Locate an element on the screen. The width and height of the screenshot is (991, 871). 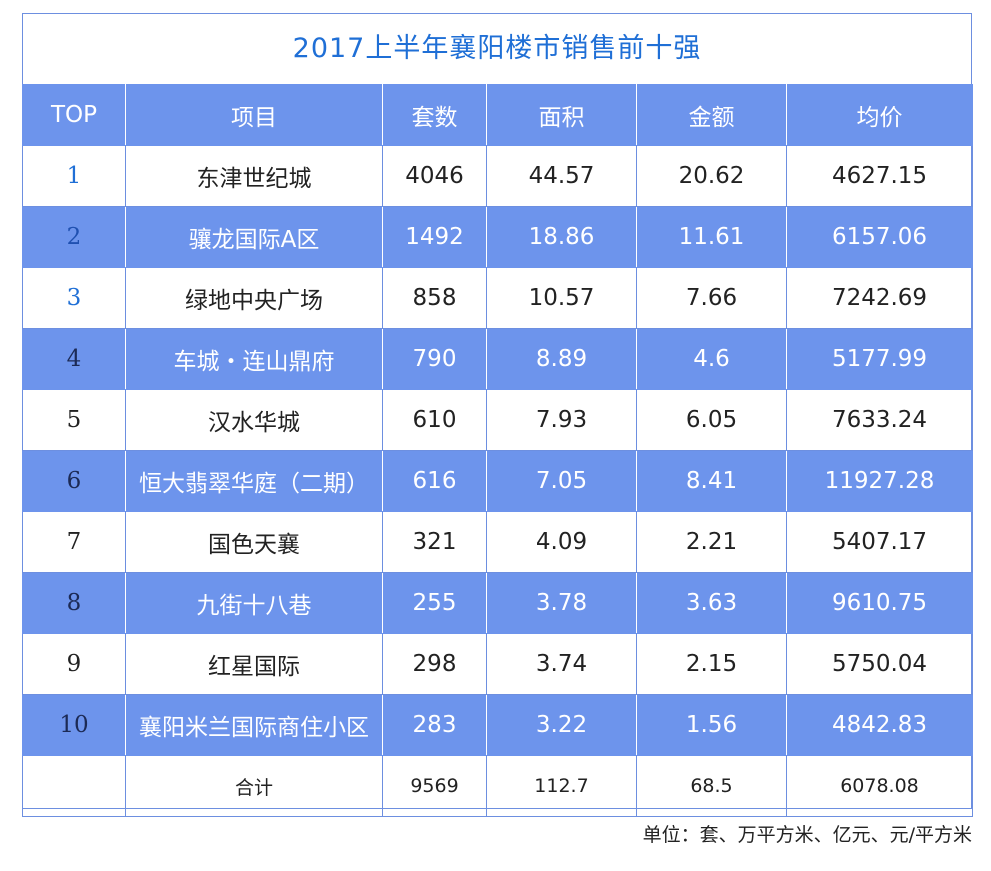
project-cell: 襄阳米兰国际商住小区 is located at coordinates (254, 725).